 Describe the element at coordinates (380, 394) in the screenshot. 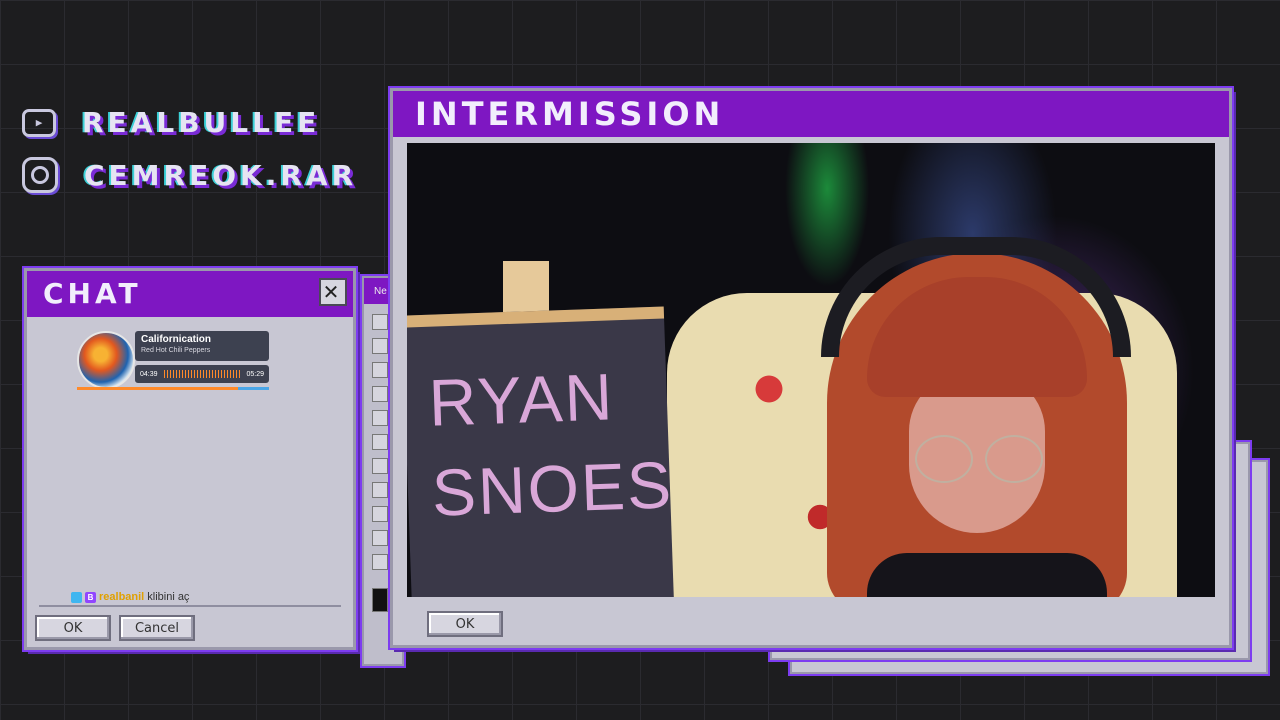

I see `pencil-tool-icon` at that location.